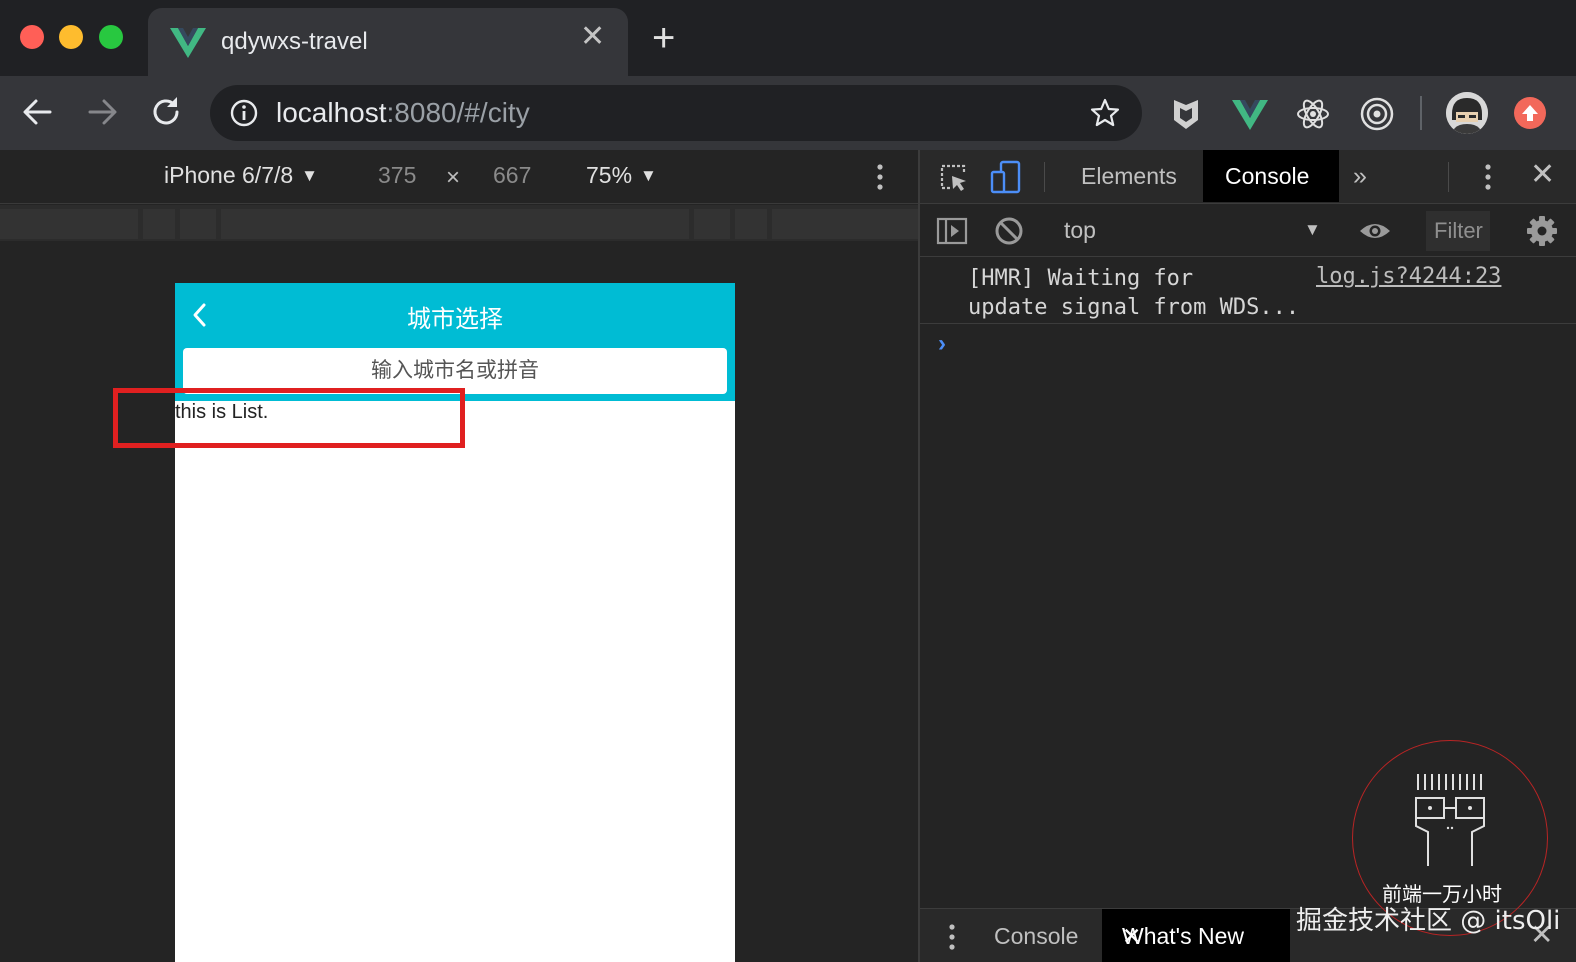 This screenshot has width=1576, height=962. What do you see at coordinates (592, 37) in the screenshot?
I see `tab-close-button: ✕` at bounding box center [592, 37].